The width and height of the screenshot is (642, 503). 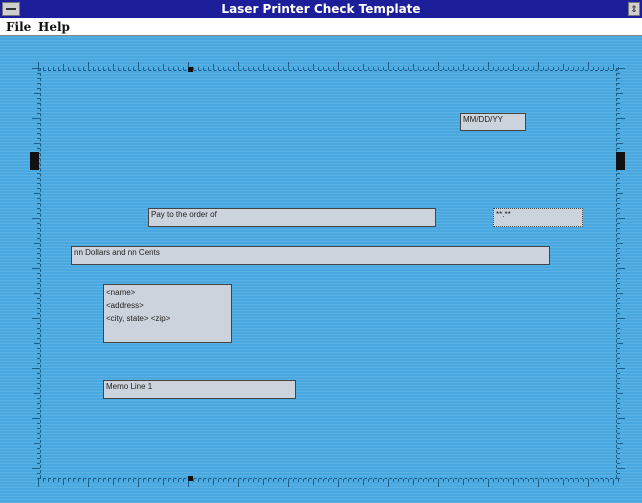 What do you see at coordinates (292, 217) in the screenshot?
I see `payee-field: Pay to the order of` at bounding box center [292, 217].